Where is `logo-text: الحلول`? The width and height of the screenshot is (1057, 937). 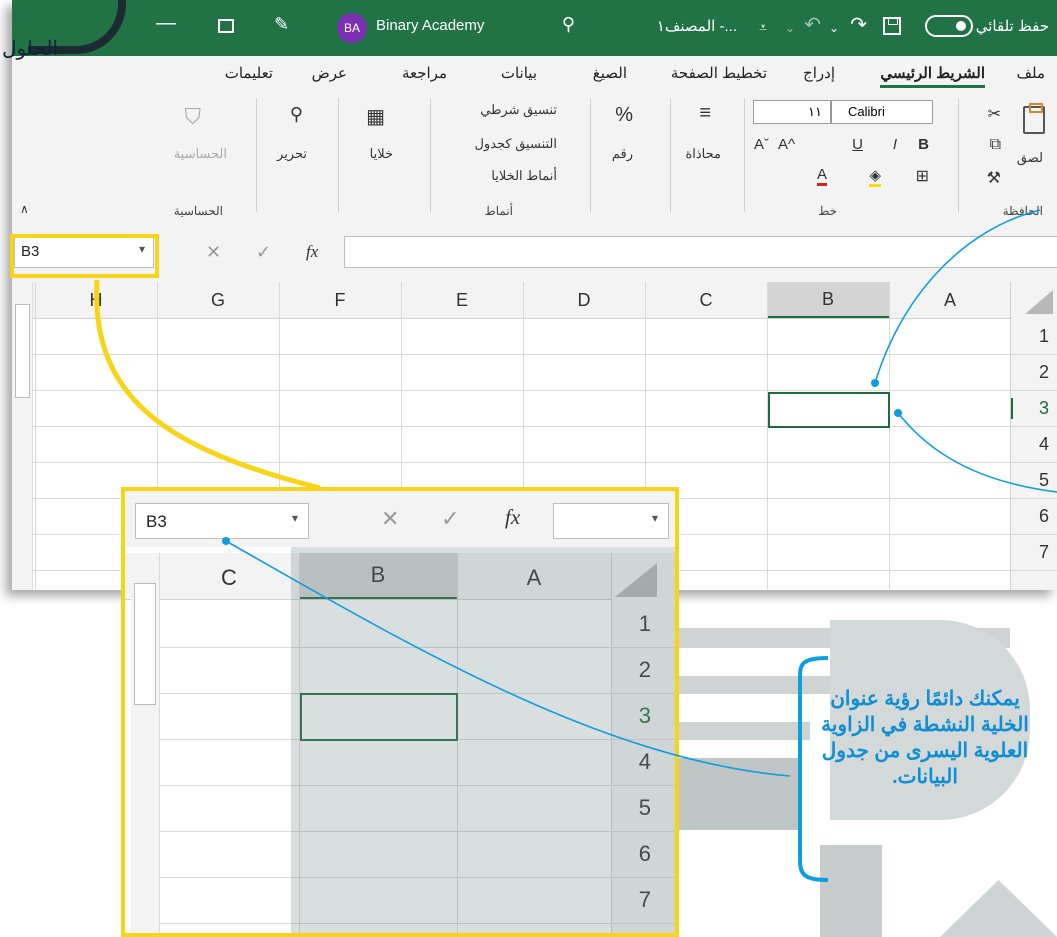
logo-text: الحلول is located at coordinates (30, 49).